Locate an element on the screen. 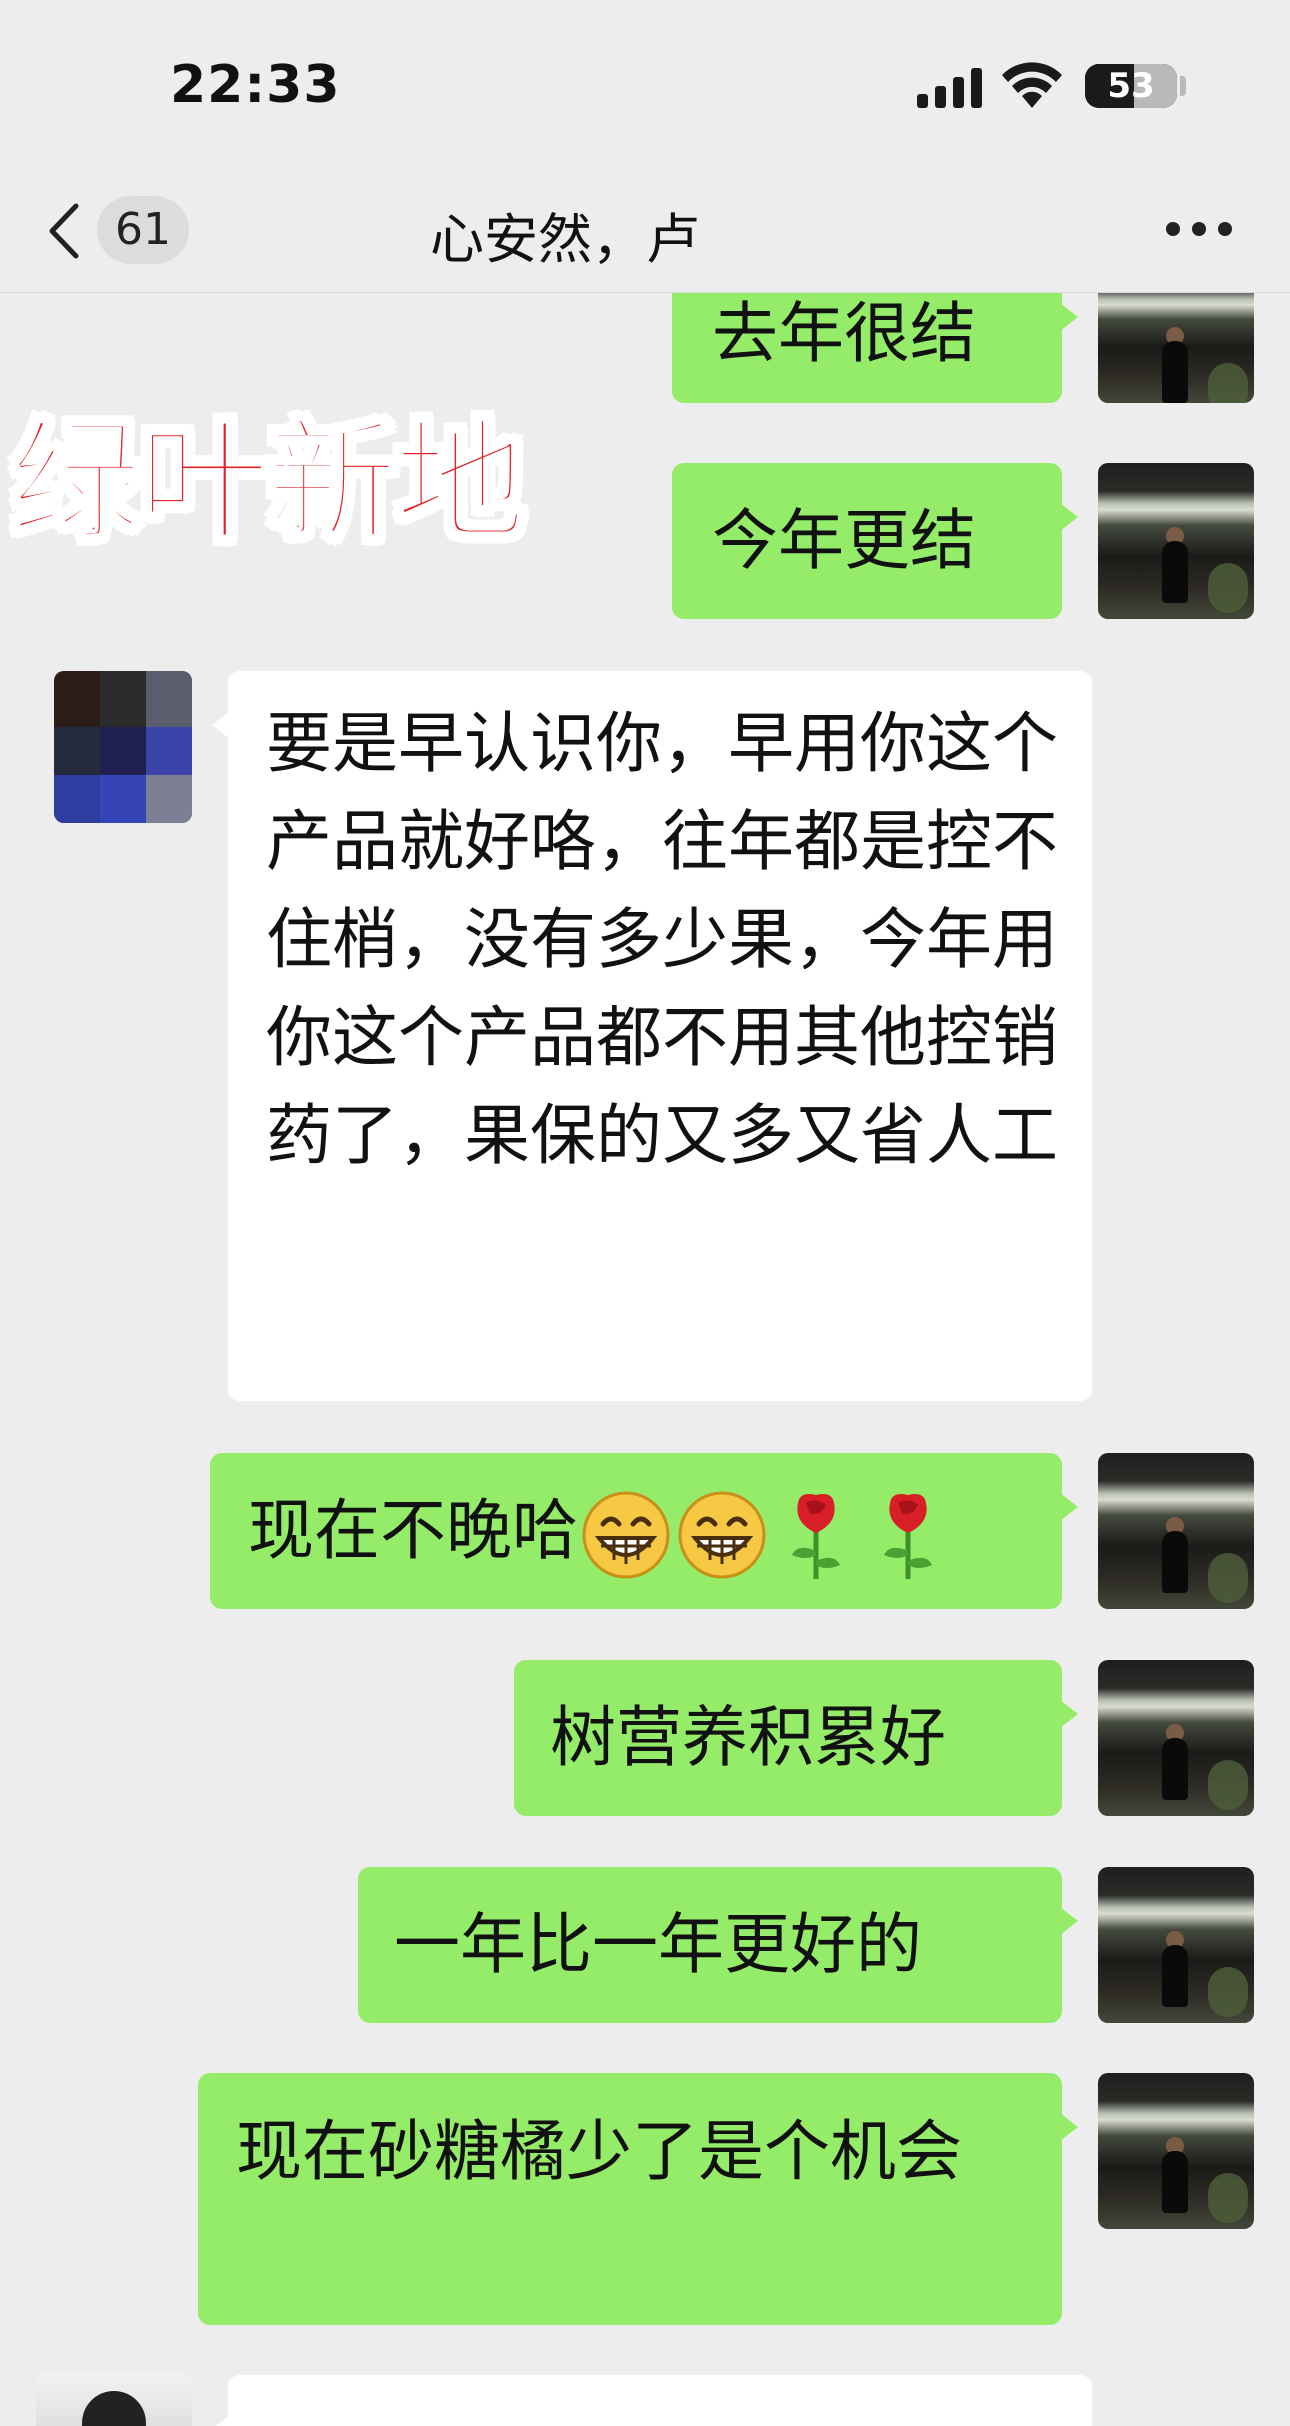 This screenshot has width=1290, height=2426. message-bubble-outgoing: 今年更结 is located at coordinates (875, 541).